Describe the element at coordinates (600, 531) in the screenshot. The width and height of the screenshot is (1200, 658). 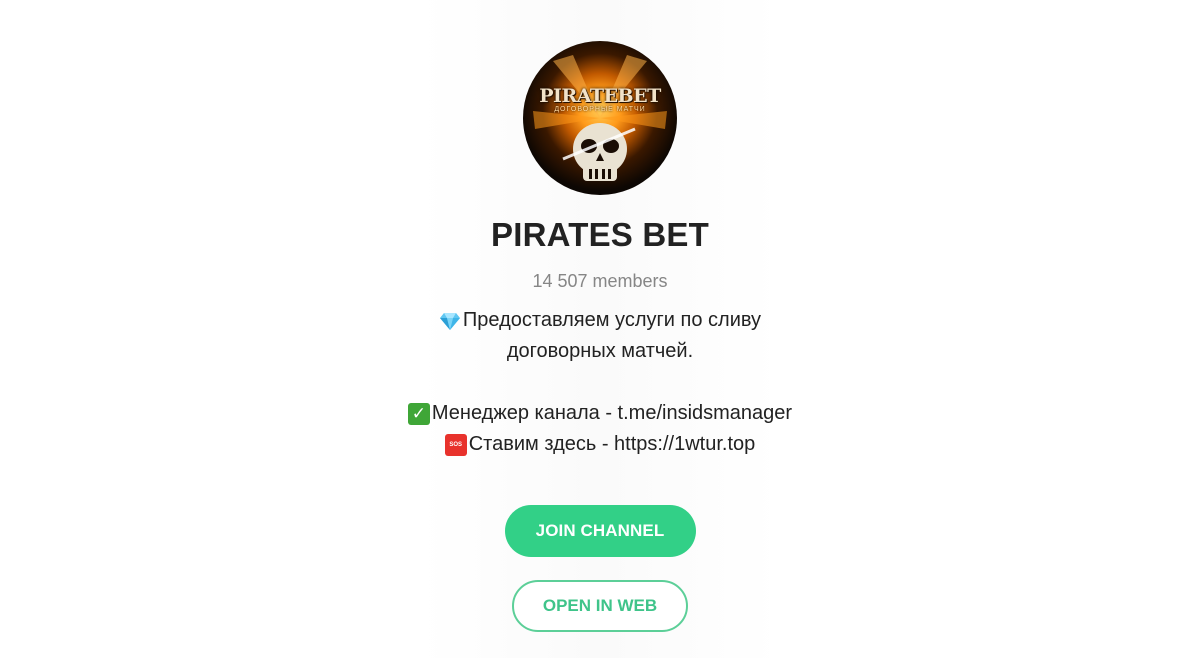
I see `join-channel-button: JOIN CHANNEL` at that location.